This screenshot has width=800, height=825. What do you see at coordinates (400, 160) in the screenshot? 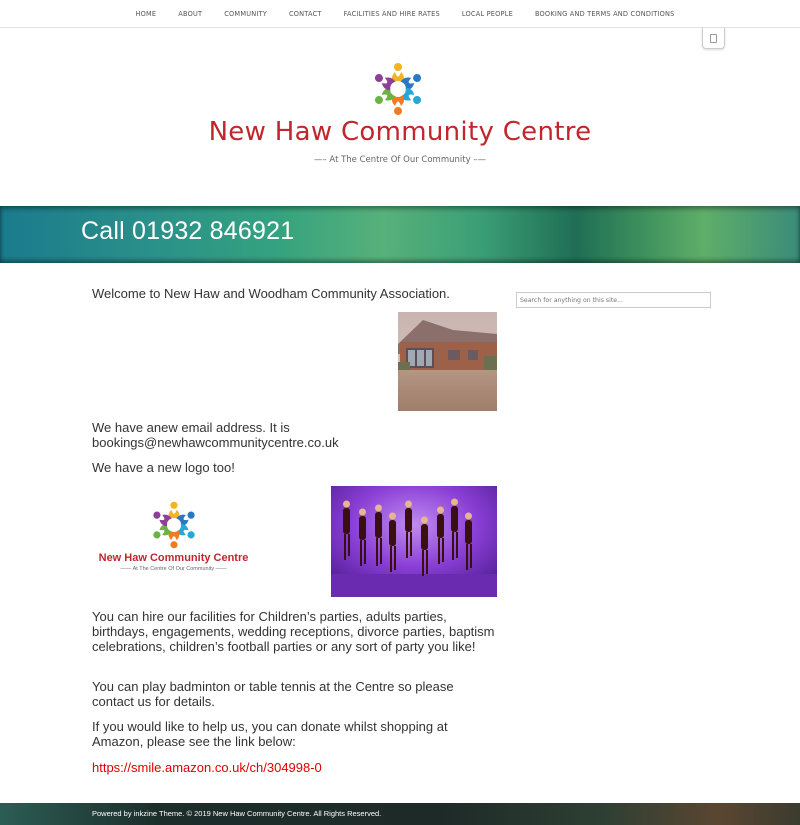
I see `site-tagline: —– At The Centre Of Our Community –—` at bounding box center [400, 160].